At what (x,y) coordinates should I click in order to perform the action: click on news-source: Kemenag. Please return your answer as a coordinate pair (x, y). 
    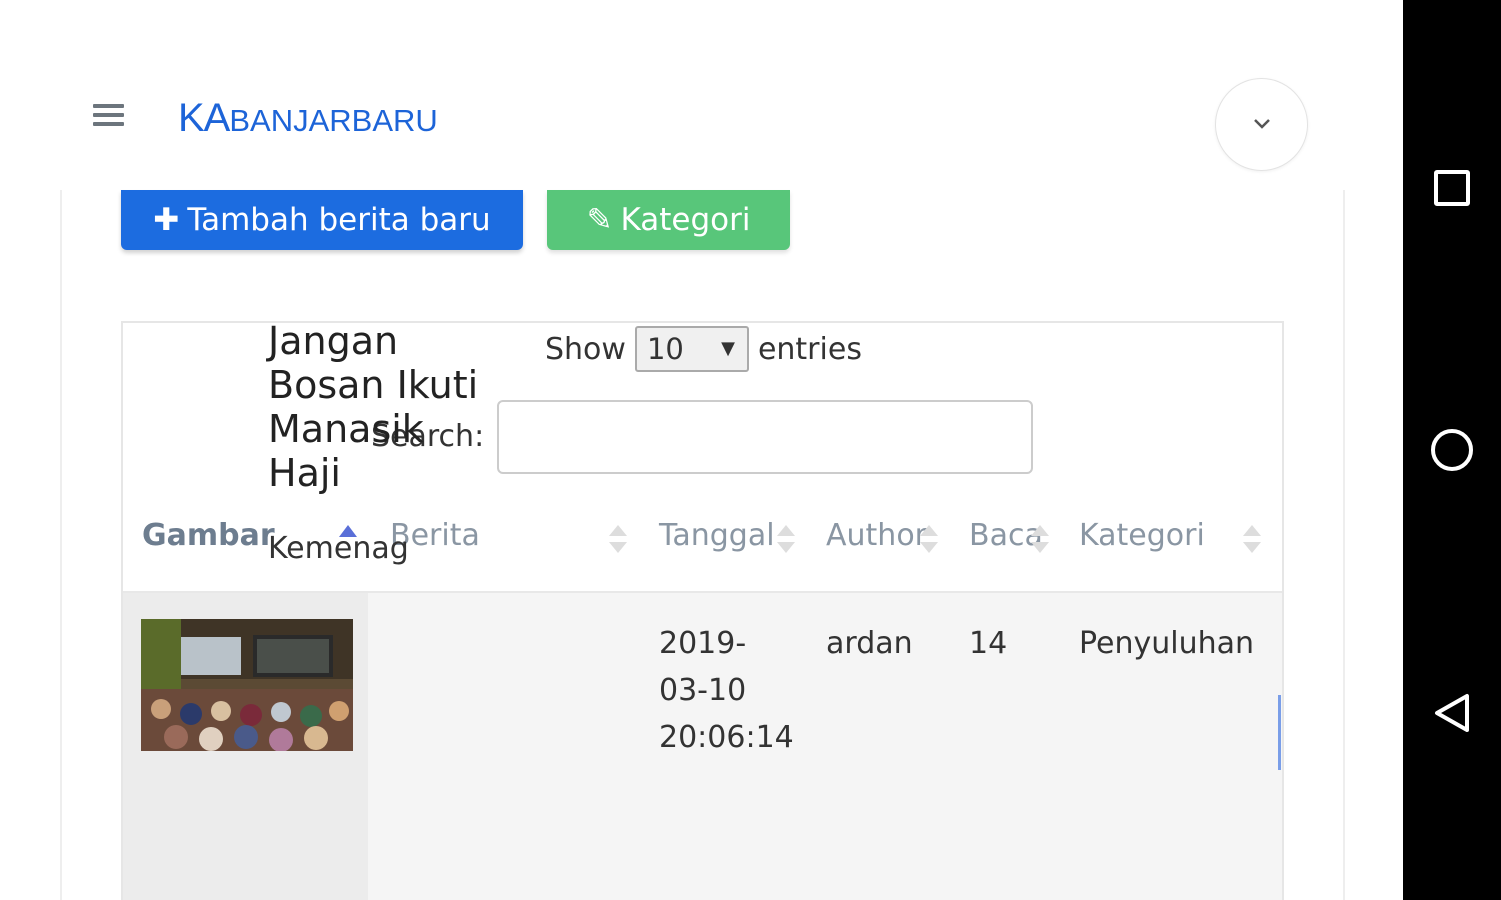
    Looking at the image, I should click on (338, 548).